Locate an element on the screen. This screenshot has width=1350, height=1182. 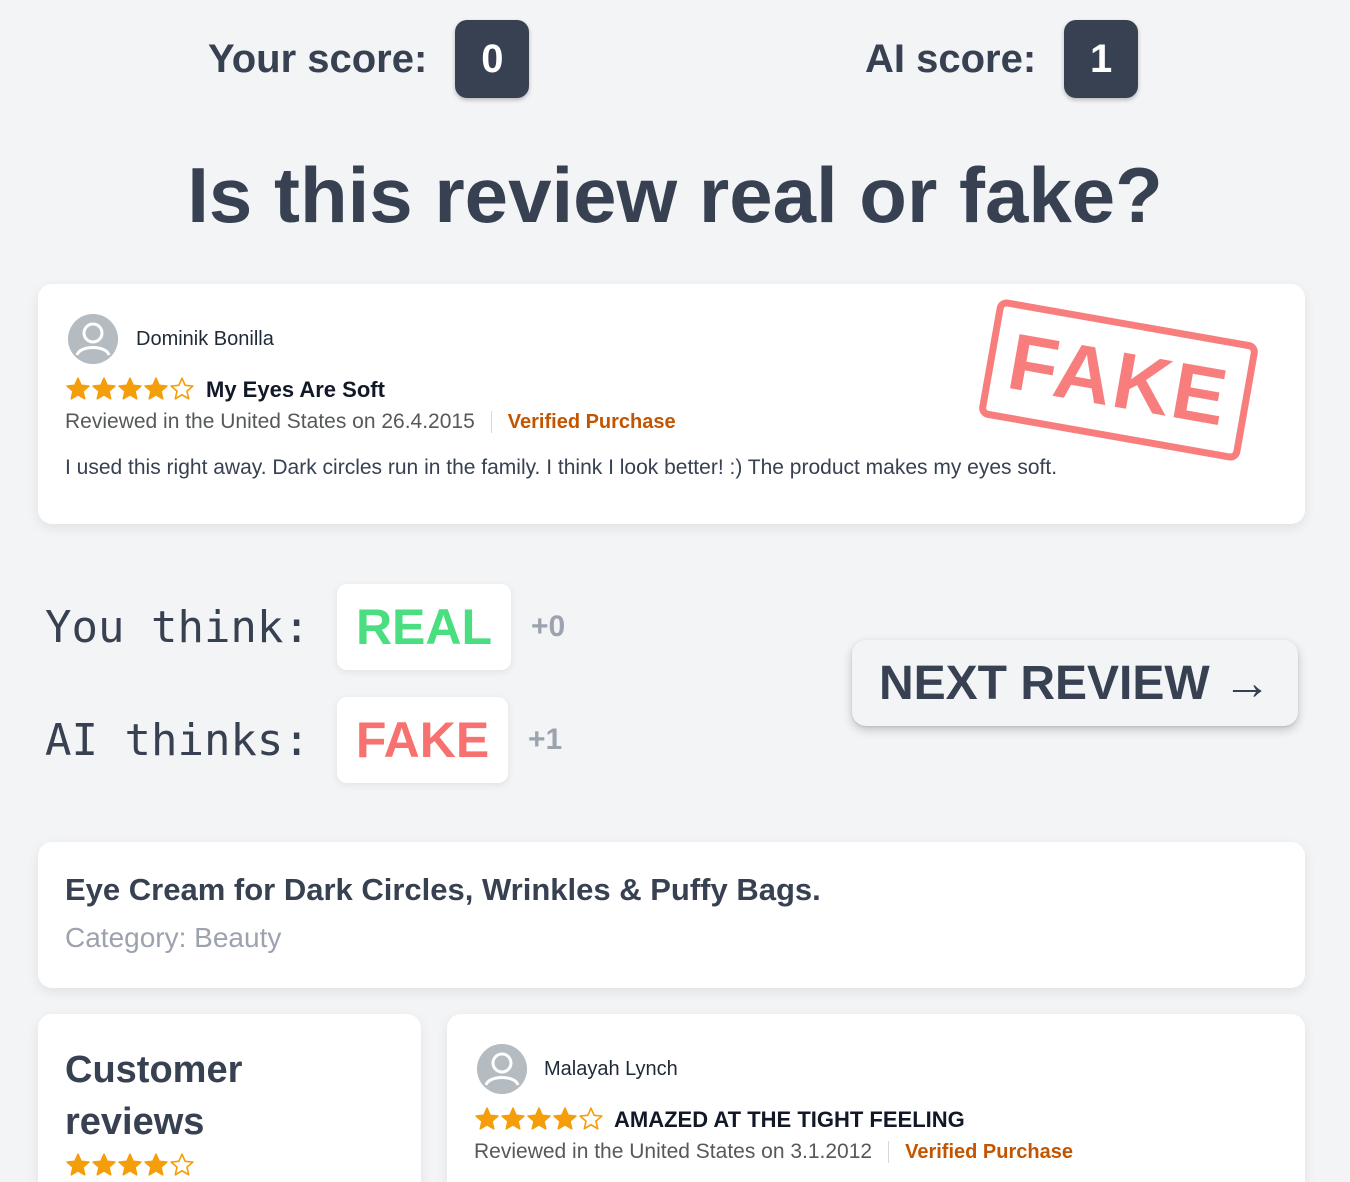
user-verdict-row: You think: REAL +0 is located at coordinates (305, 627).